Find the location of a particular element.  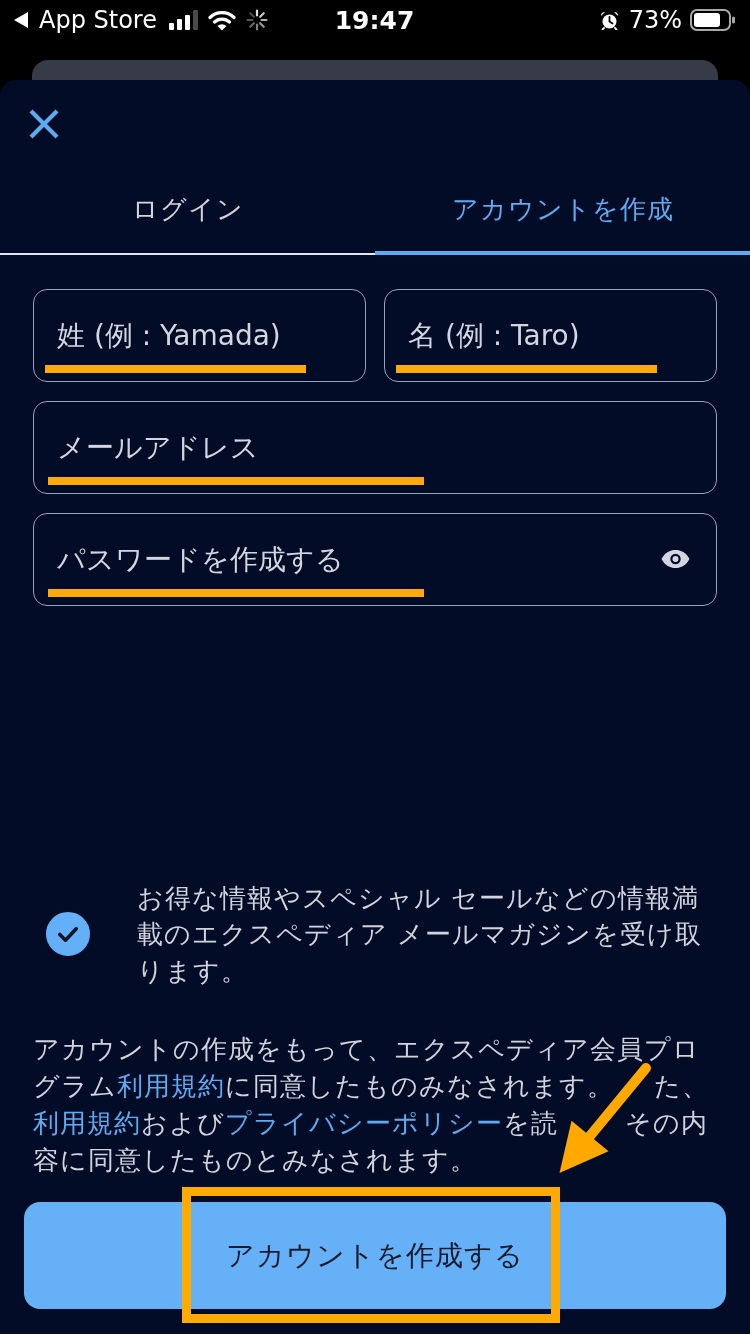

text-field: 姓 (例 : Yamada) is located at coordinates (199, 335).